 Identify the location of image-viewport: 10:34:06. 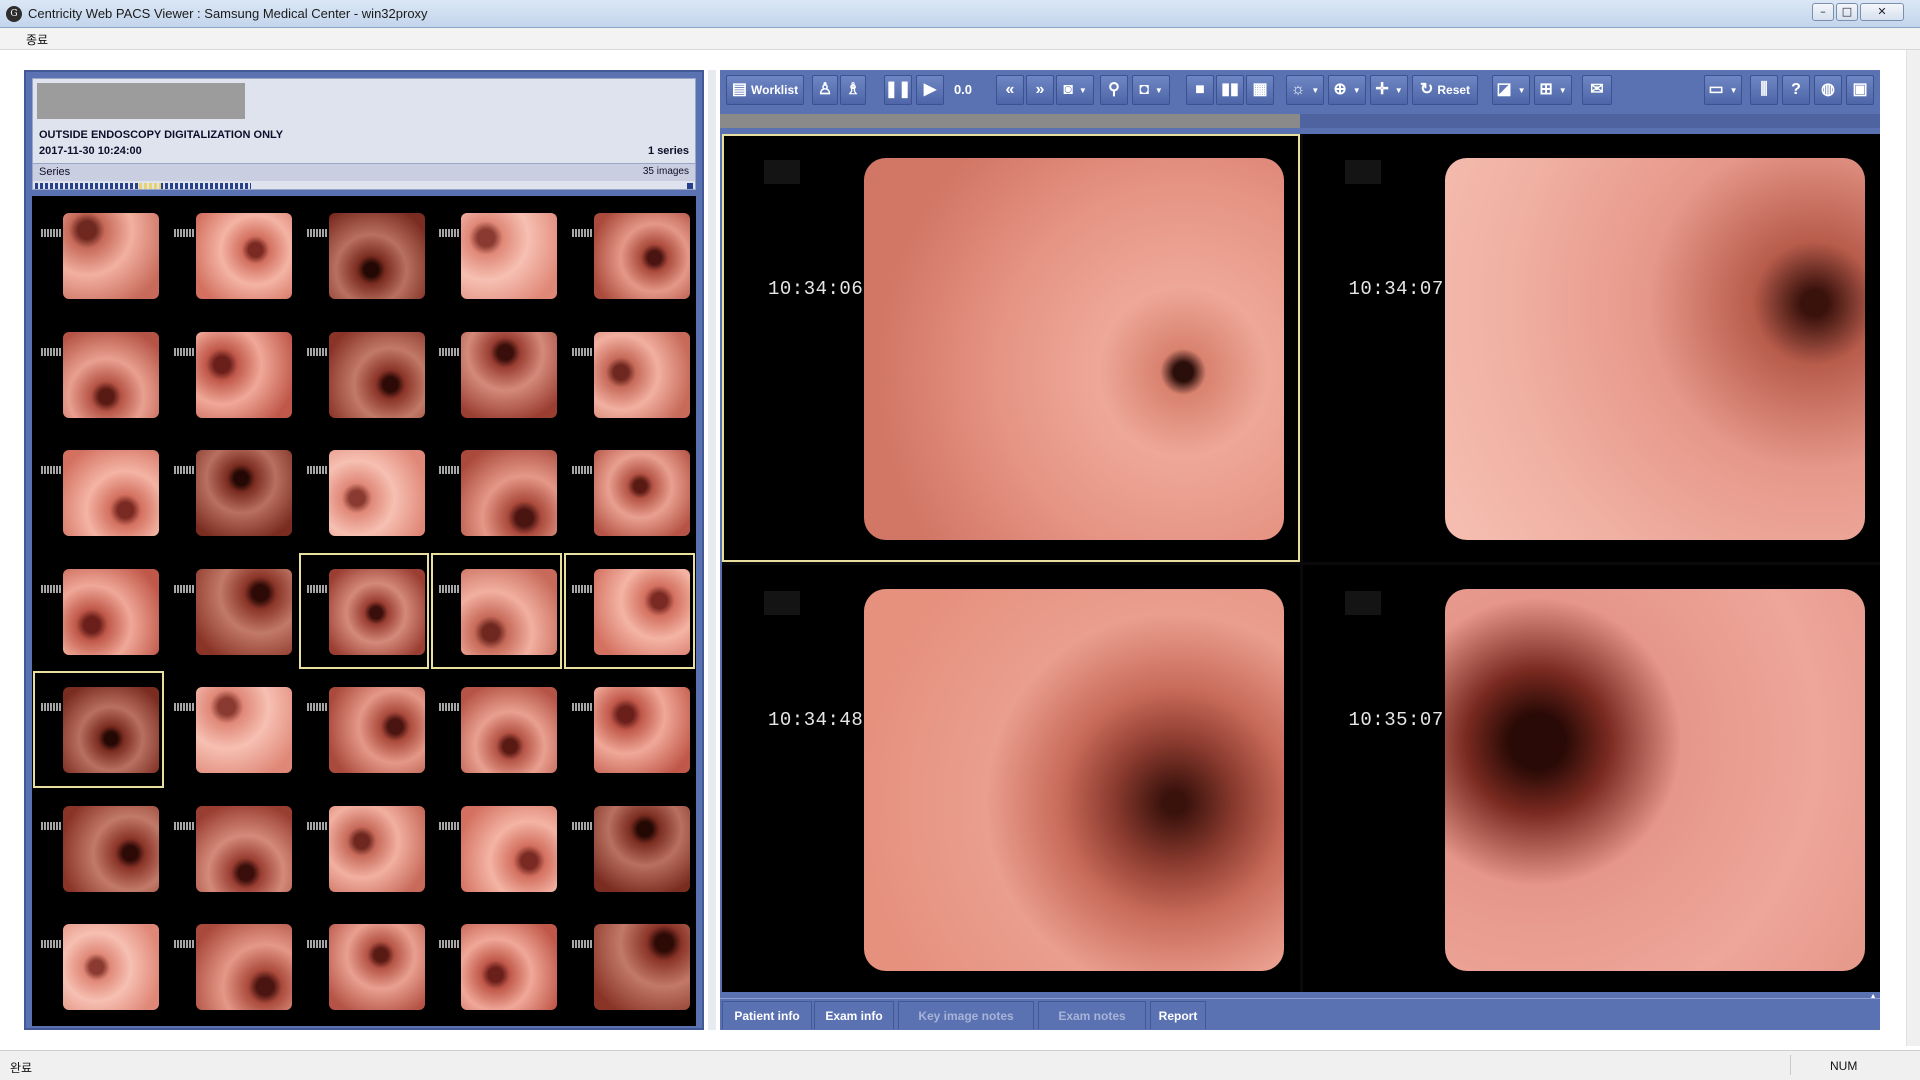
(1011, 348).